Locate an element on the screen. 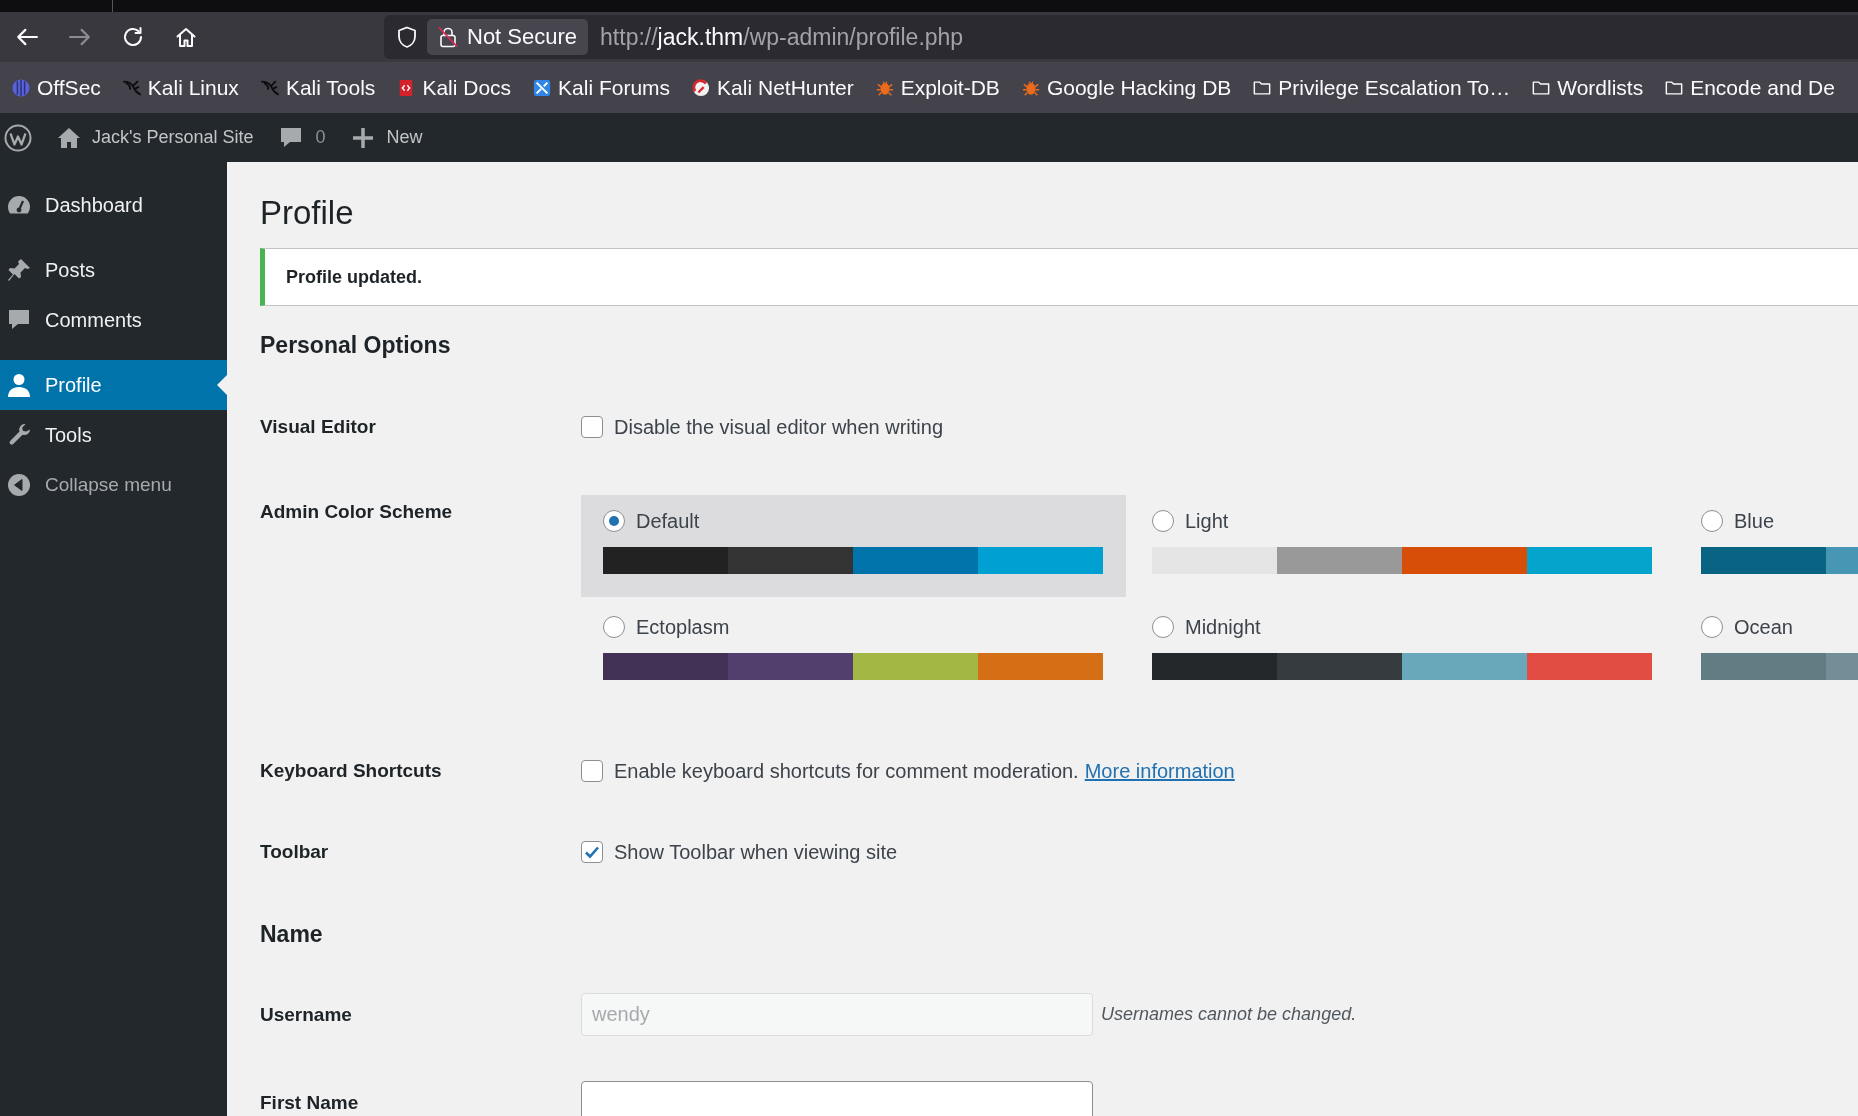  shield-icon is located at coordinates (407, 37).